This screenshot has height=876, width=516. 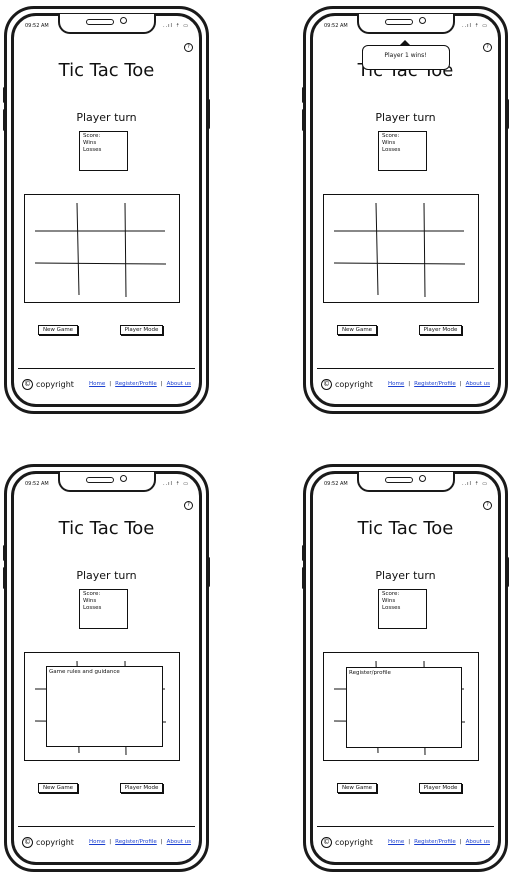 I want to click on win-notification: Player 1 wins!, so click(x=405, y=55).